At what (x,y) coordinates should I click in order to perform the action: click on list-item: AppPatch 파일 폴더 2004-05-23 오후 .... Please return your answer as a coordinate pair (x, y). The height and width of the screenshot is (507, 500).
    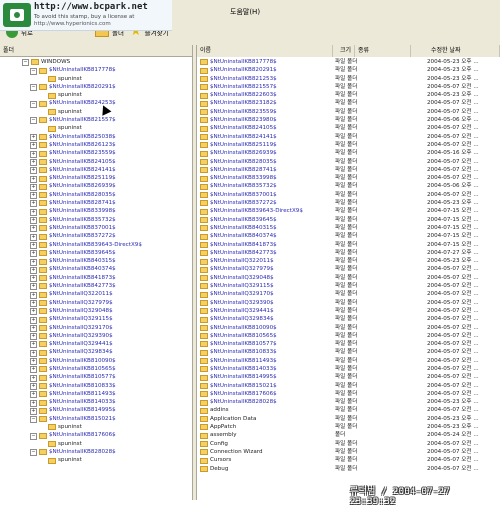
    Looking at the image, I should click on (348, 427).